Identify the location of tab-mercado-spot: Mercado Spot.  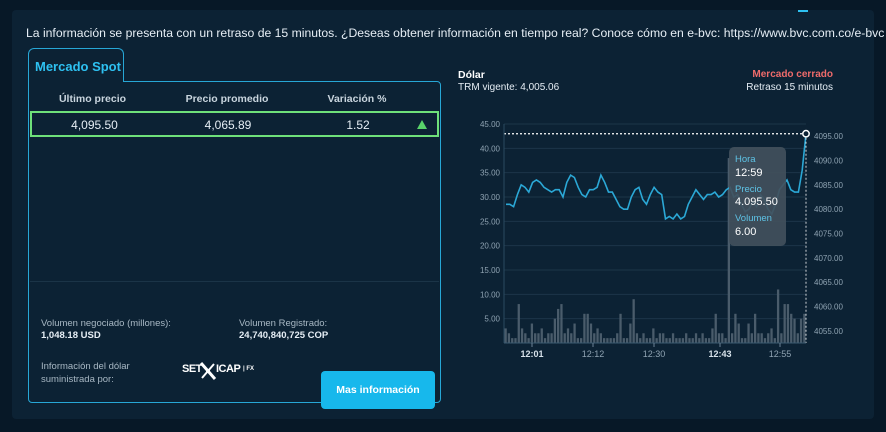
(76, 65).